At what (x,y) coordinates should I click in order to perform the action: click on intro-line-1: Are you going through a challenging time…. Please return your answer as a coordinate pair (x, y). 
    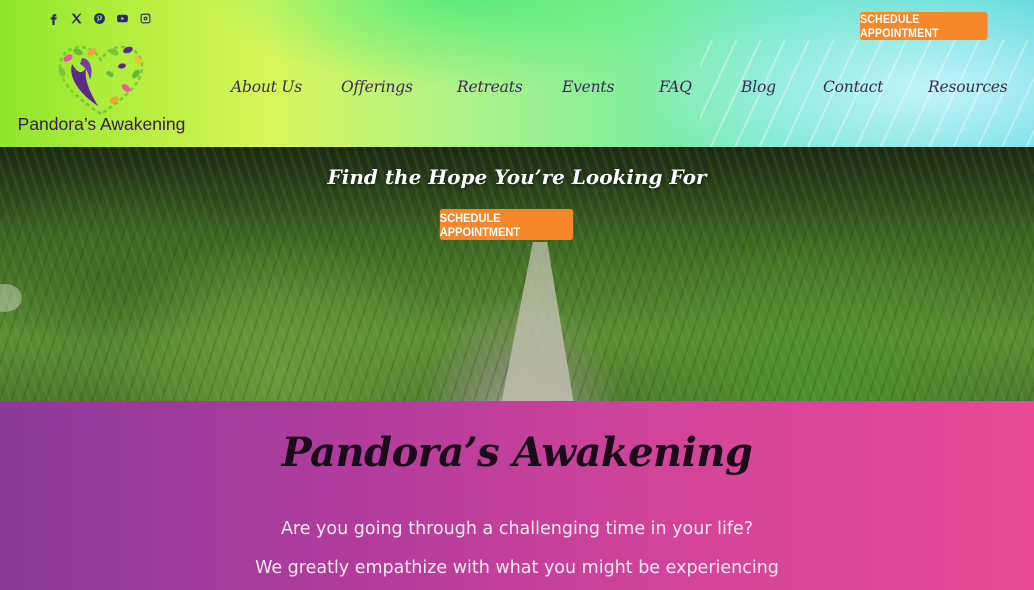
    Looking at the image, I should click on (517, 529).